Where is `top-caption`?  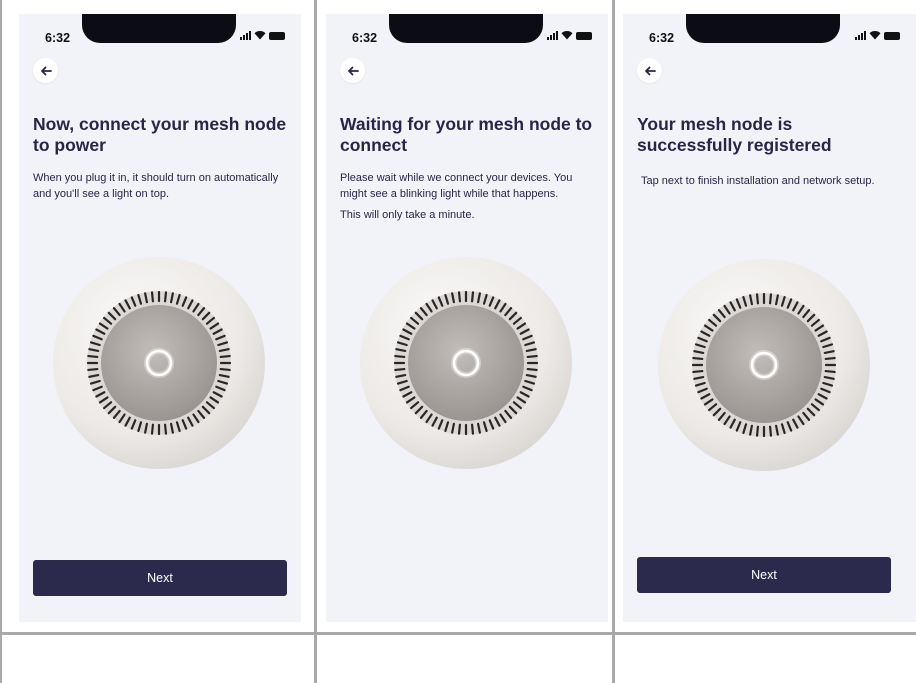
top-caption is located at coordinates (458, 4).